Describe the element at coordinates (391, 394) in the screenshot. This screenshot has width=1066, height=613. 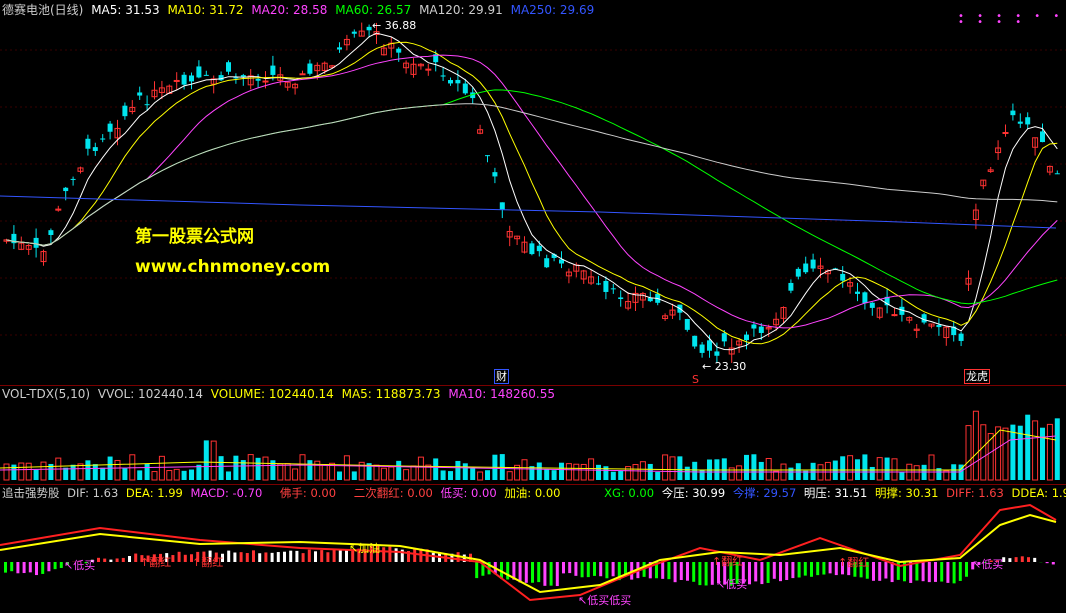
I see `vol-label: MA5: 118873.73` at that location.